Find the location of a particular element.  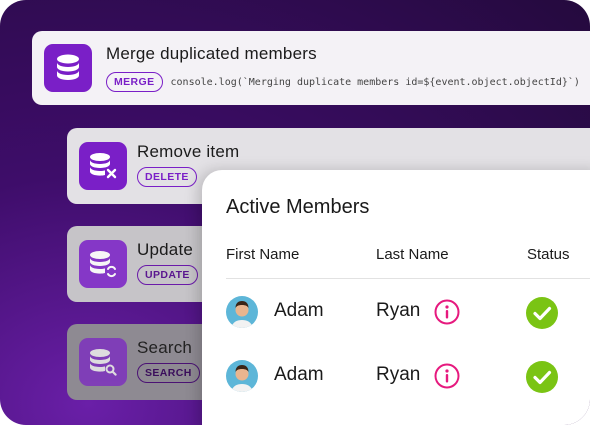

database-search-icon is located at coordinates (103, 362).